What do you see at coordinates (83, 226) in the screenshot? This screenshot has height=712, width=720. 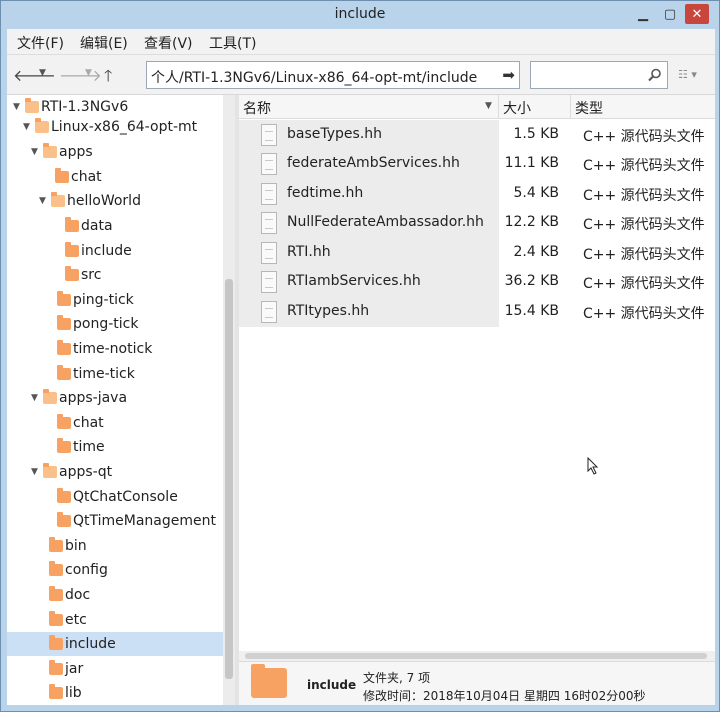 I see `tree-node: data` at bounding box center [83, 226].